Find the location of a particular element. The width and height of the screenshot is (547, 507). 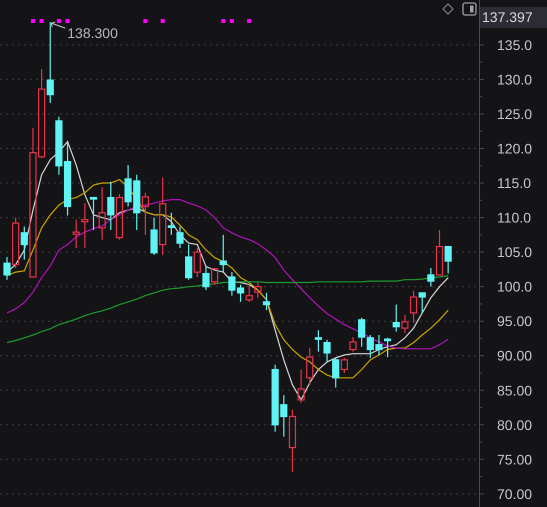

leader-line is located at coordinates (58, 25).